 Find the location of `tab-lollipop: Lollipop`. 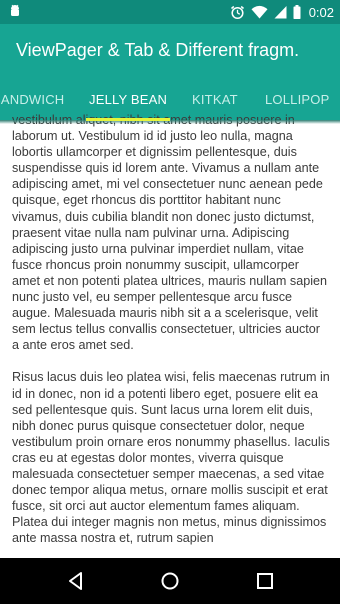

tab-lollipop: Lollipop is located at coordinates (297, 99).